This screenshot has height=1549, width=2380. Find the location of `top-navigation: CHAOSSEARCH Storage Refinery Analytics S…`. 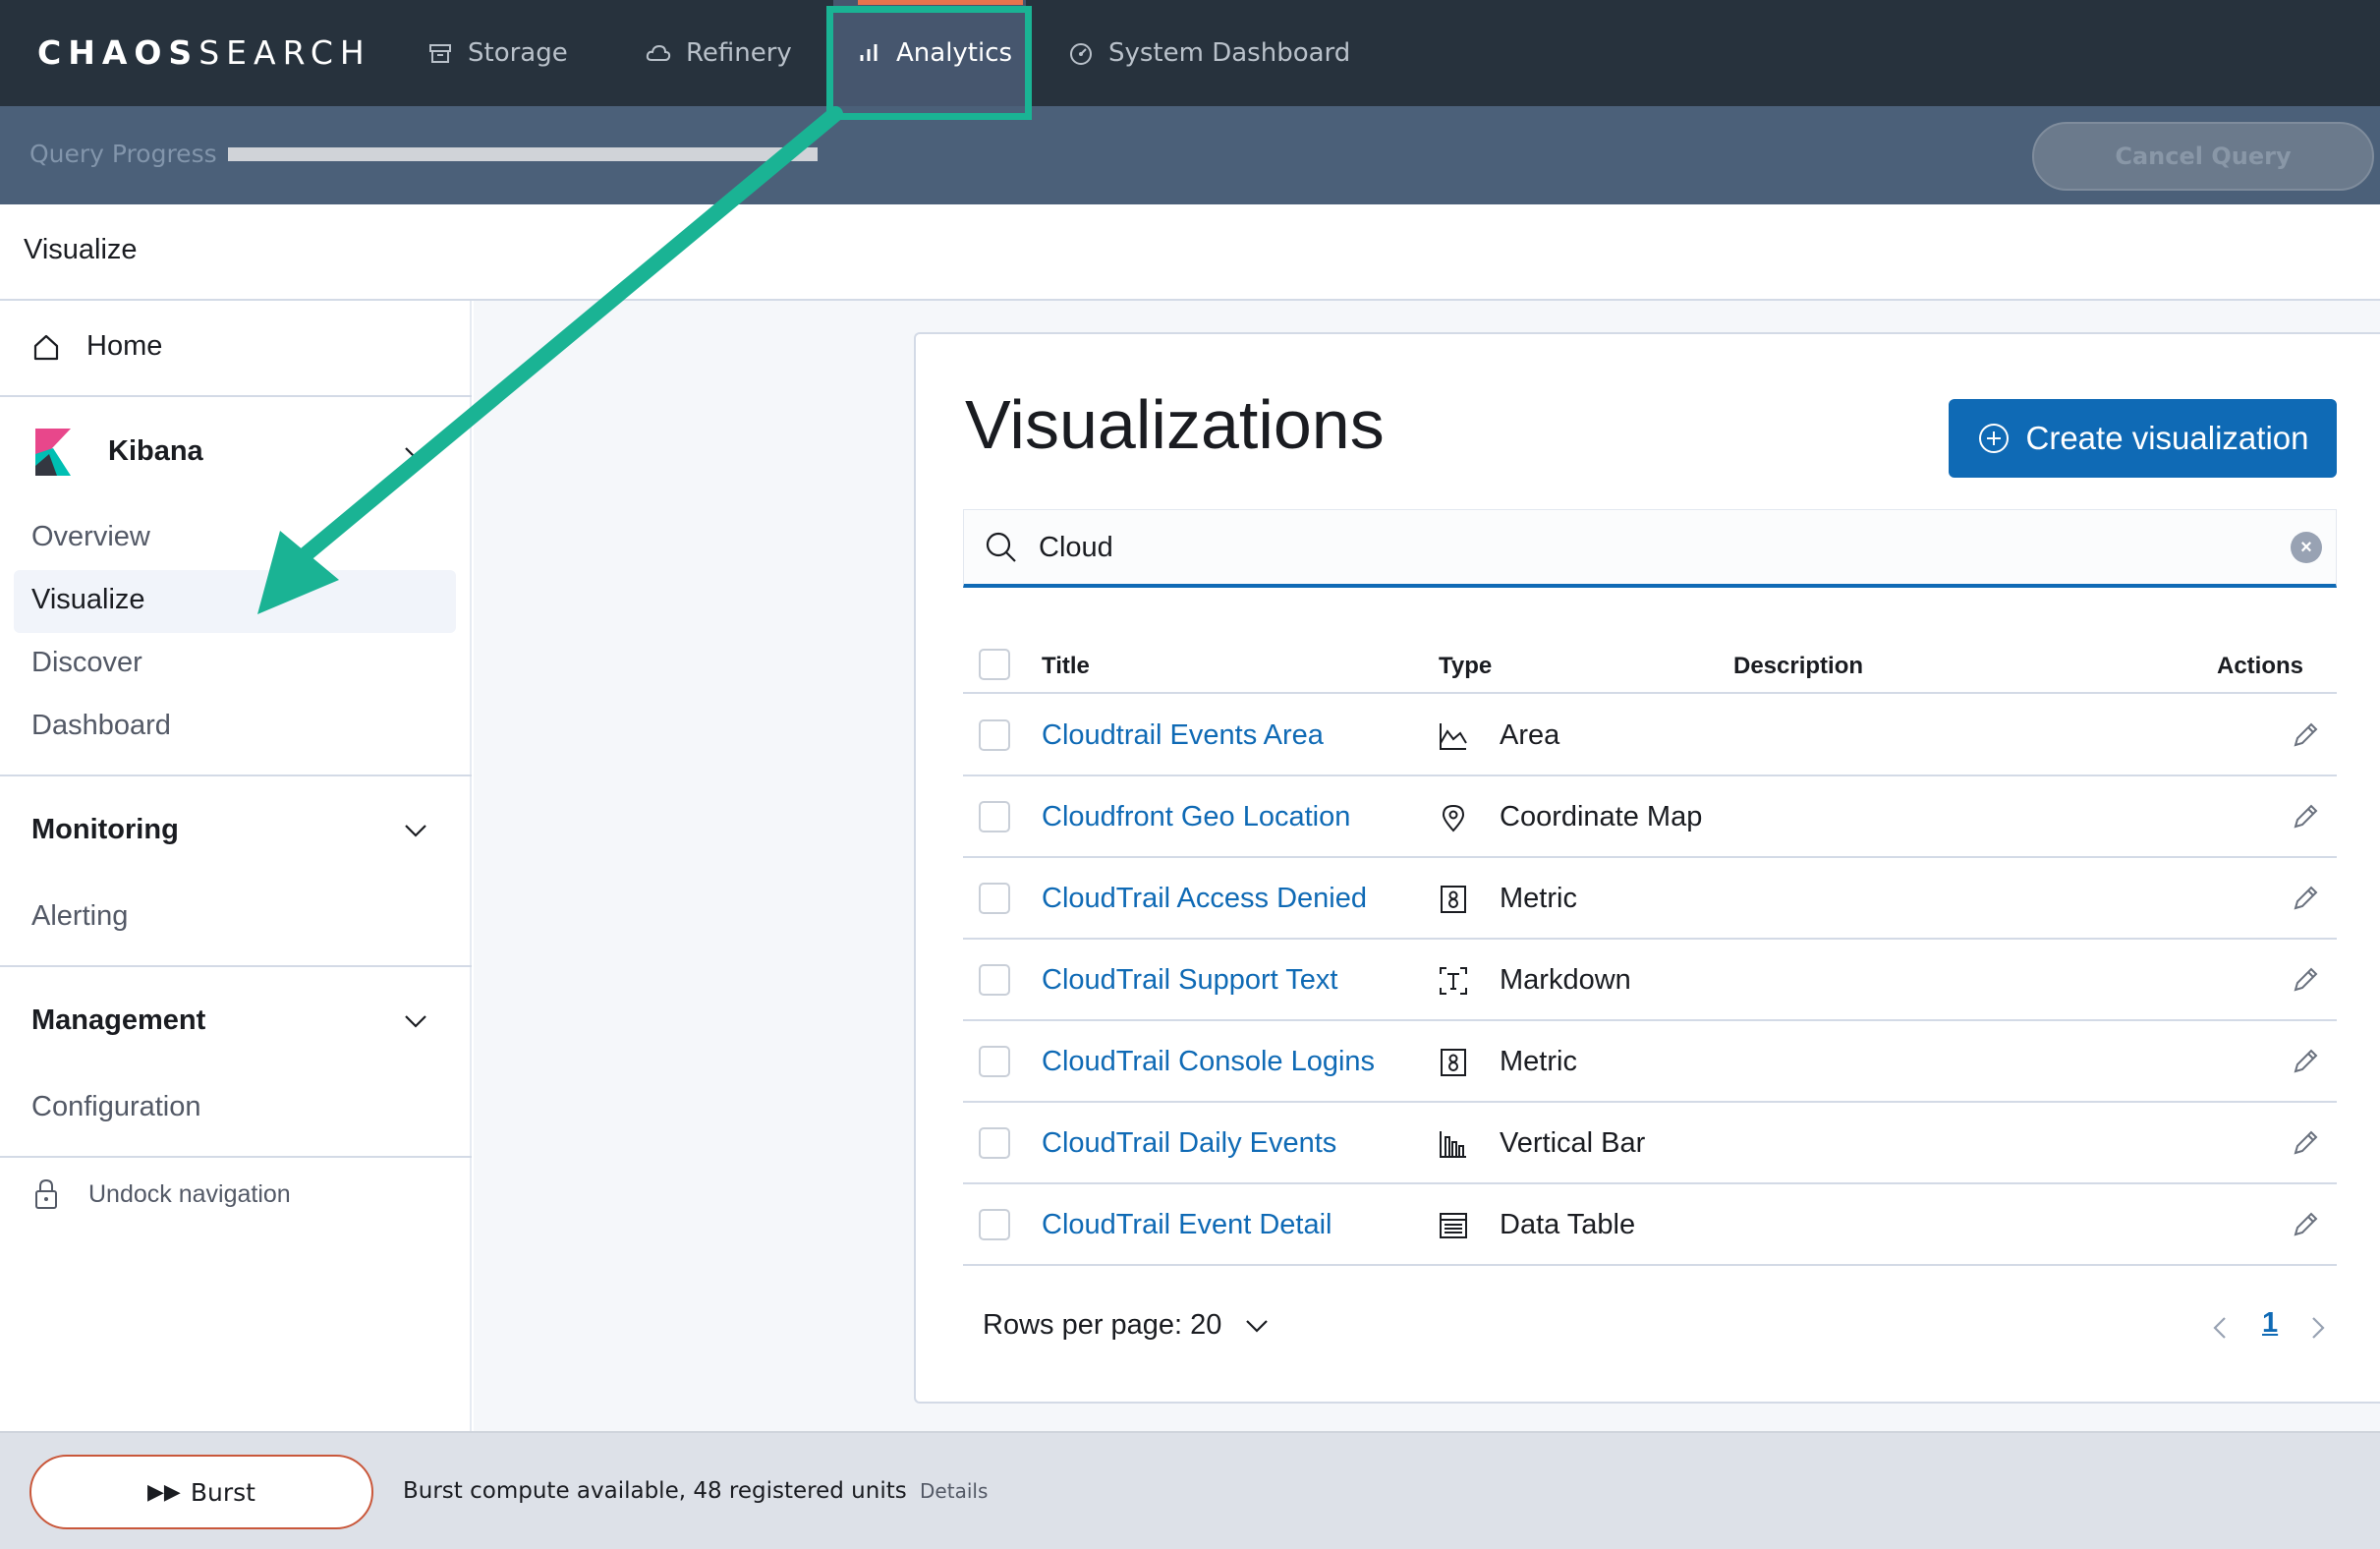

top-navigation: CHAOSSEARCH Storage Refinery Analytics S… is located at coordinates (1190, 53).